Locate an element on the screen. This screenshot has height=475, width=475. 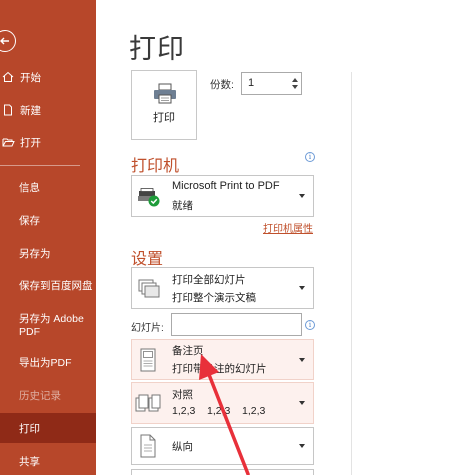
print-button: 打印 is located at coordinates (164, 105).